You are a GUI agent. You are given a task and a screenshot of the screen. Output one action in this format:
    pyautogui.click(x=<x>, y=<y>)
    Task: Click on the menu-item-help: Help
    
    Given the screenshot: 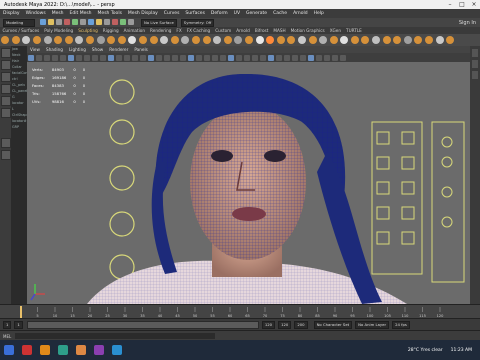 What is the action you would take?
    pyautogui.click(x=319, y=13)
    